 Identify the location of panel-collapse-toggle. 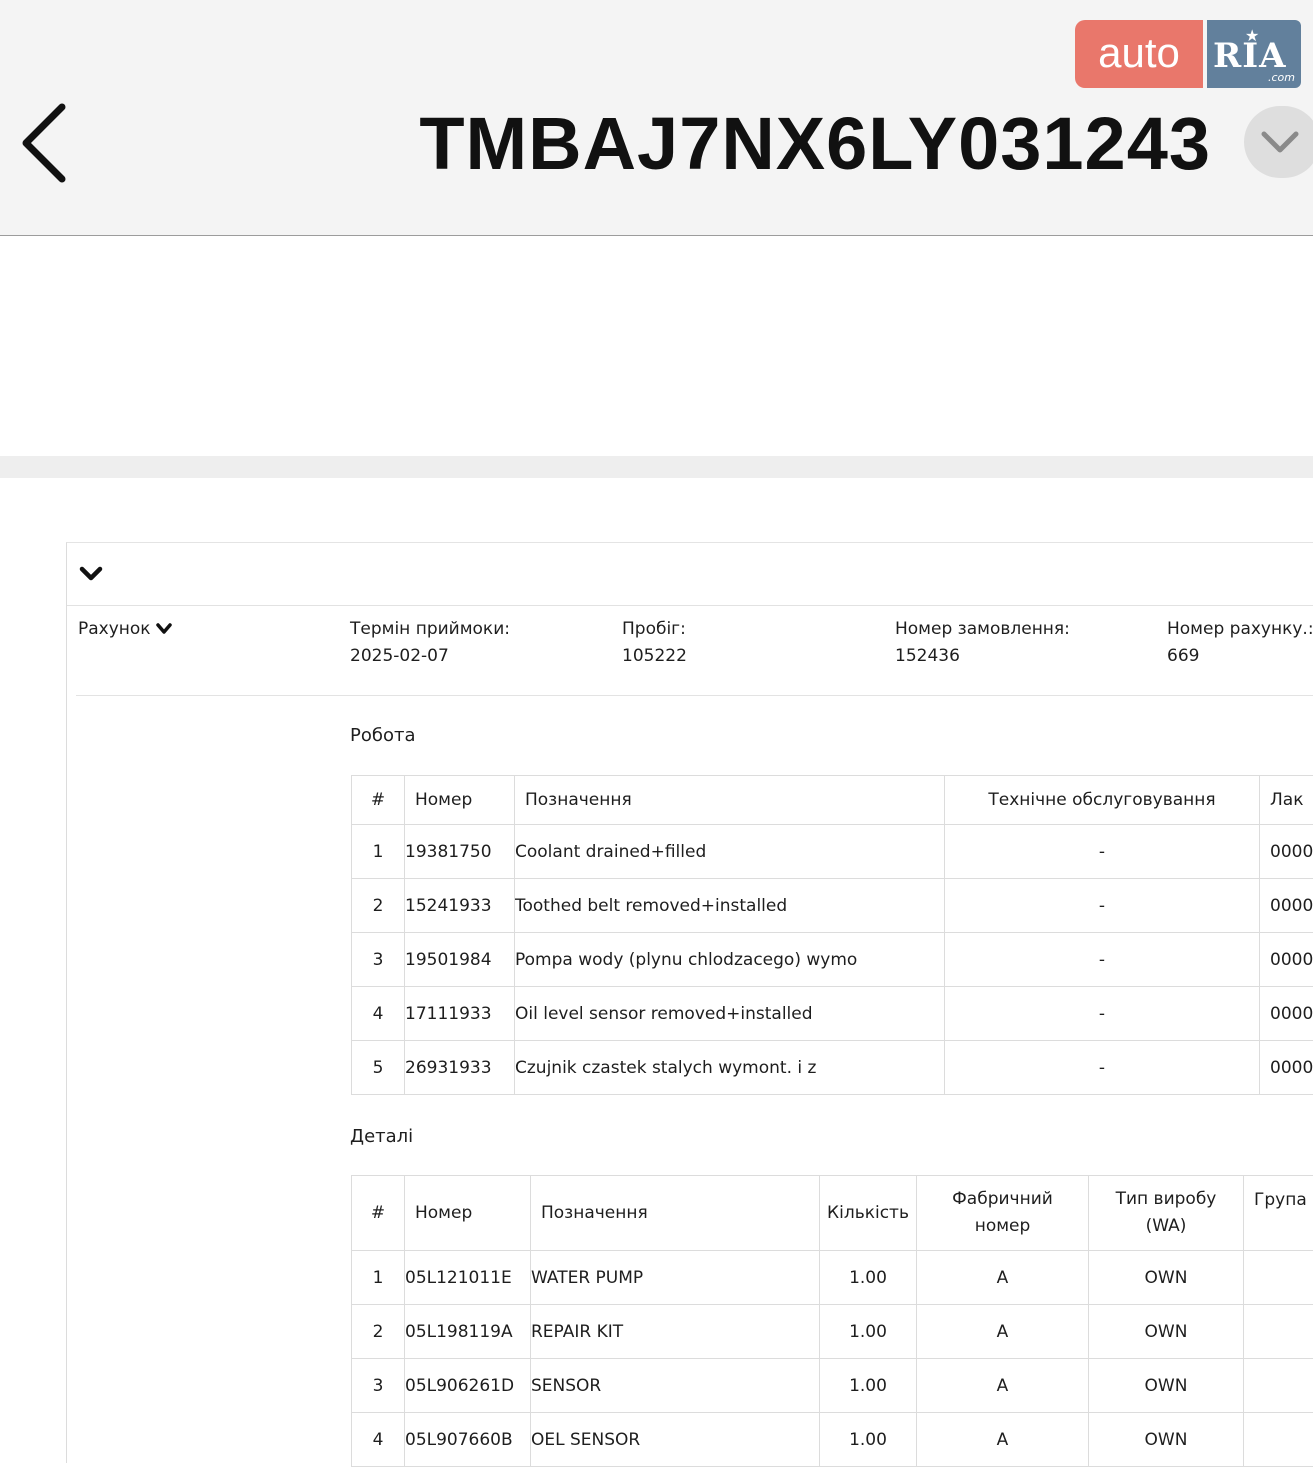
(91, 574).